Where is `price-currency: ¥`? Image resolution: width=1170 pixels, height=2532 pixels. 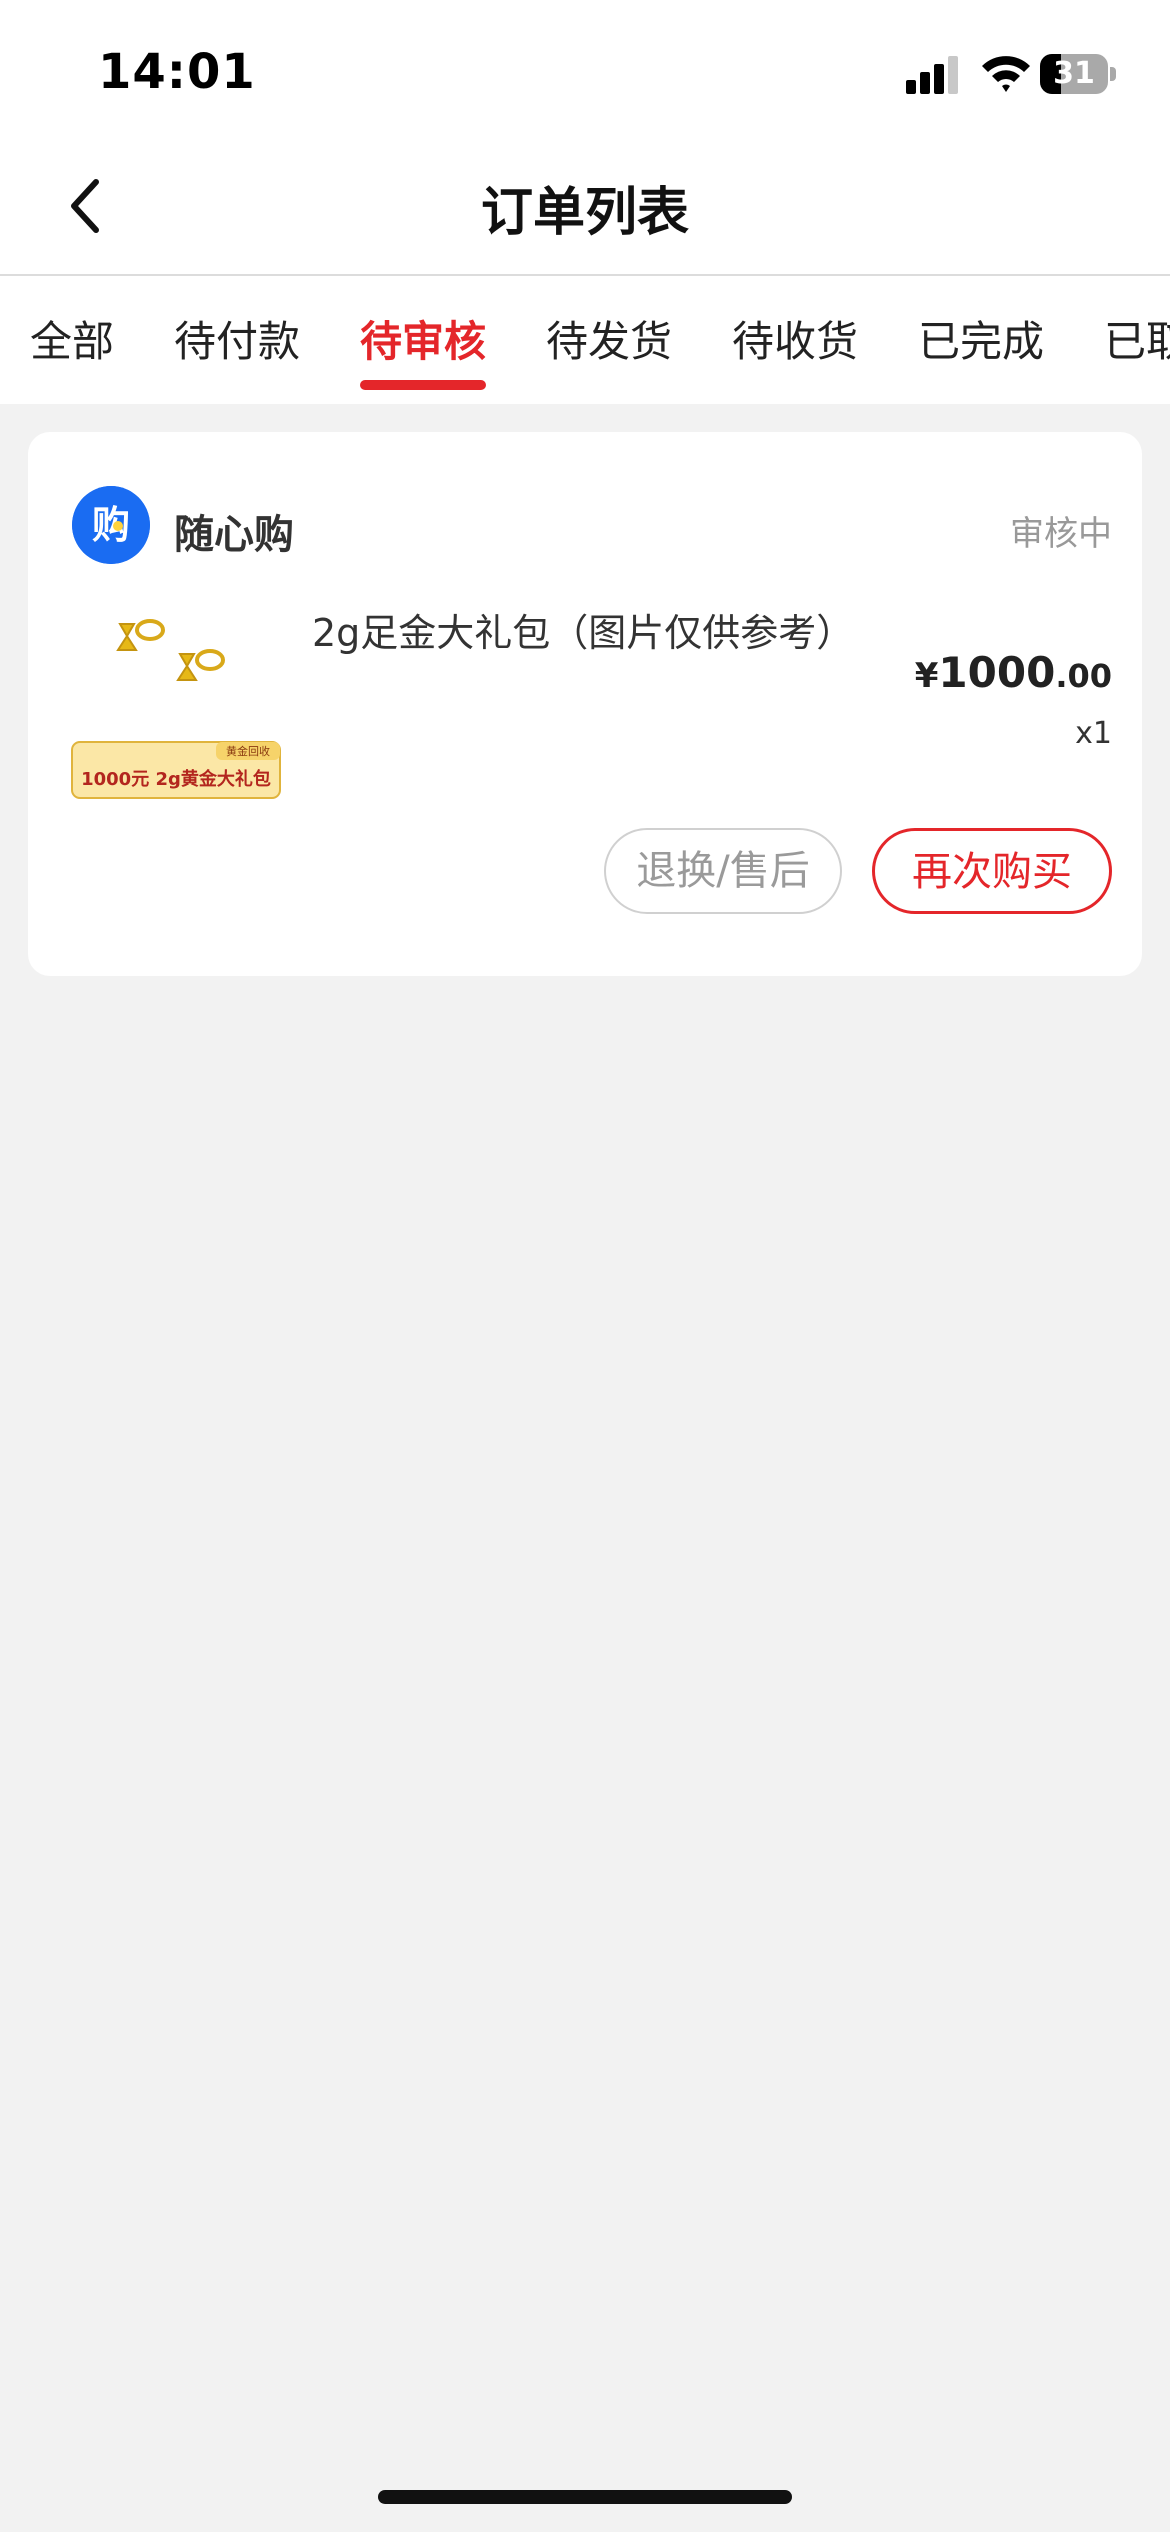
price-currency: ¥ is located at coordinates (926, 676).